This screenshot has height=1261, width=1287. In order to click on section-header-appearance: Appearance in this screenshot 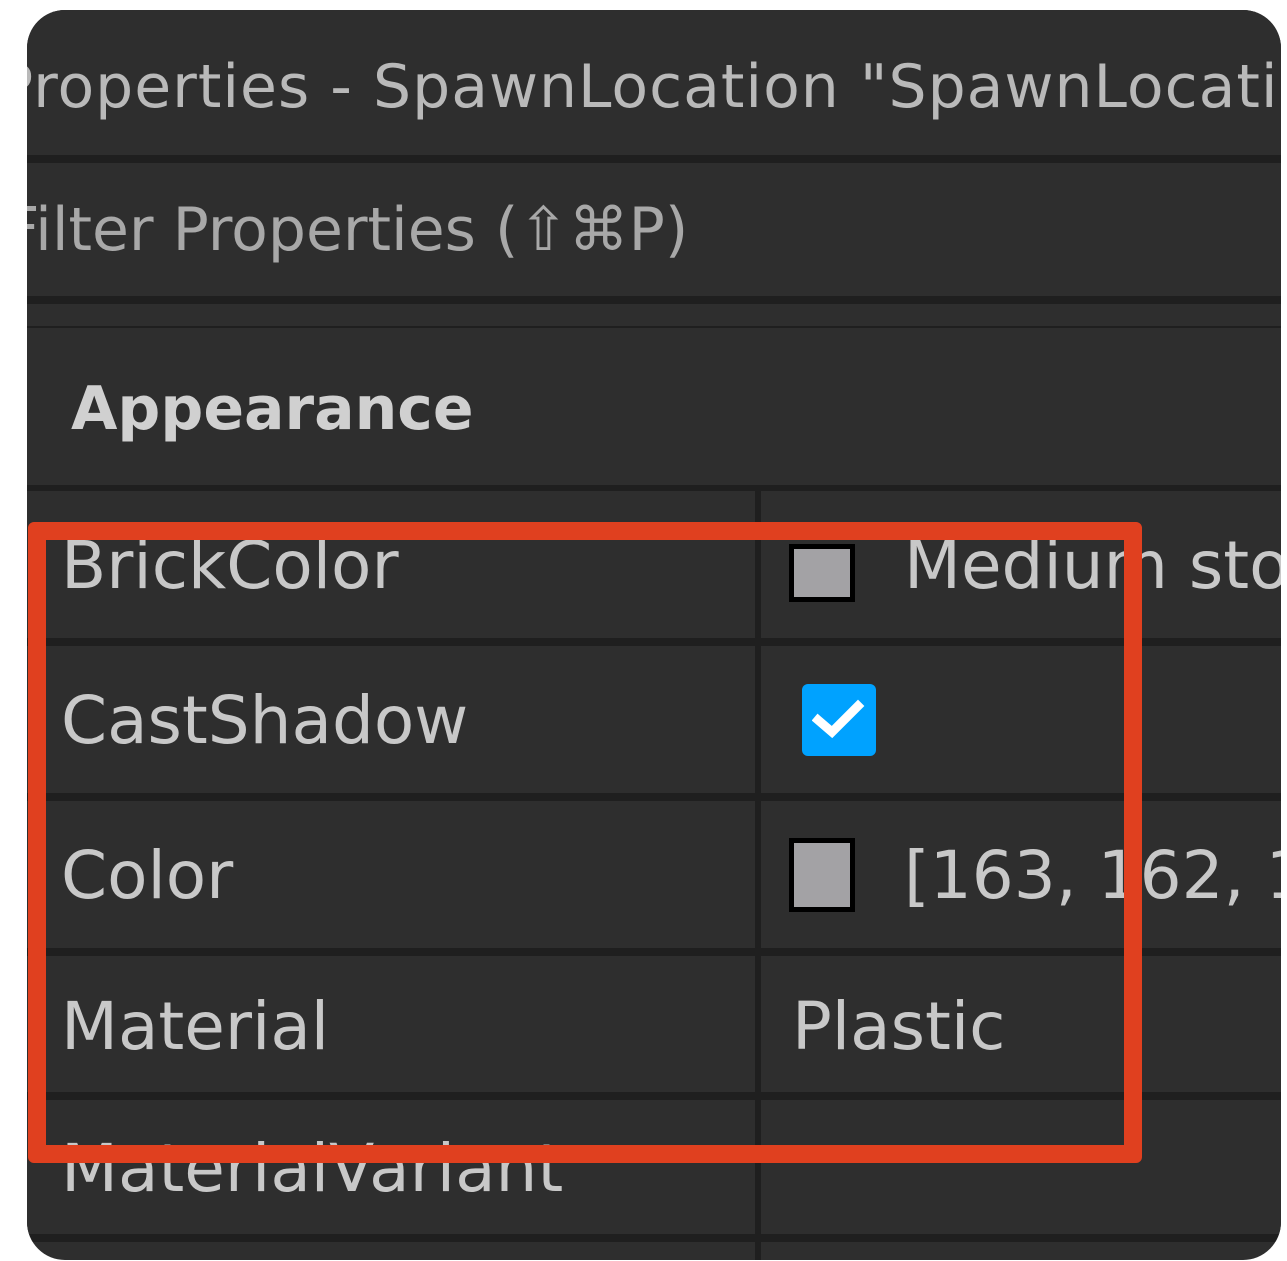, I will do `click(654, 408)`.